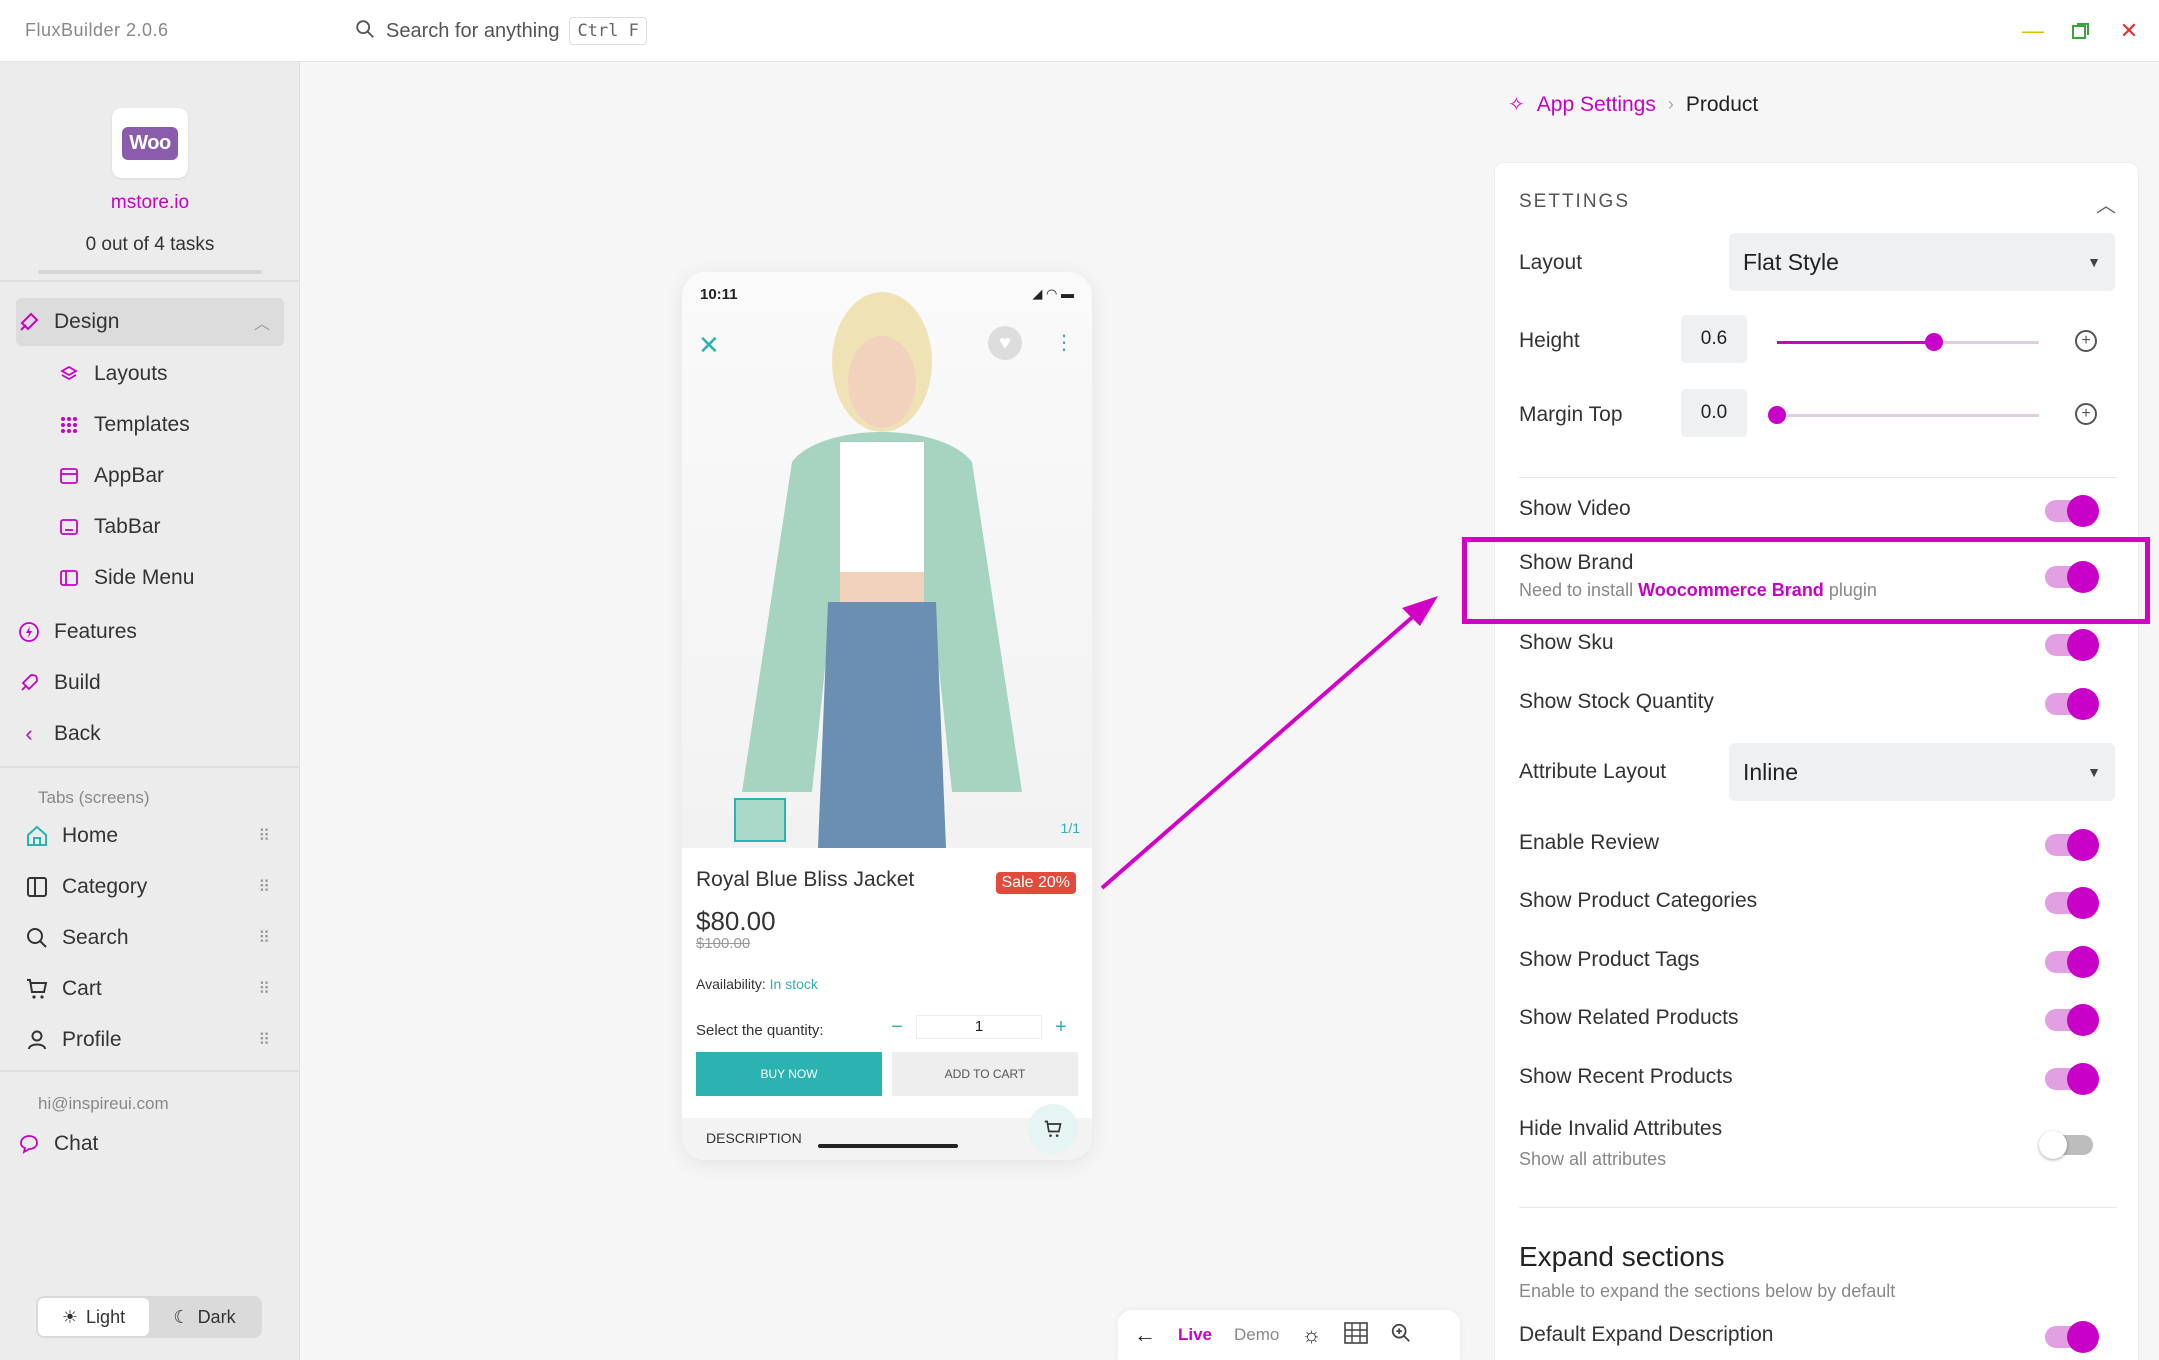 Image resolution: width=2159 pixels, height=1360 pixels. Describe the element at coordinates (1714, 339) in the screenshot. I see `height-input: 0.6` at that location.